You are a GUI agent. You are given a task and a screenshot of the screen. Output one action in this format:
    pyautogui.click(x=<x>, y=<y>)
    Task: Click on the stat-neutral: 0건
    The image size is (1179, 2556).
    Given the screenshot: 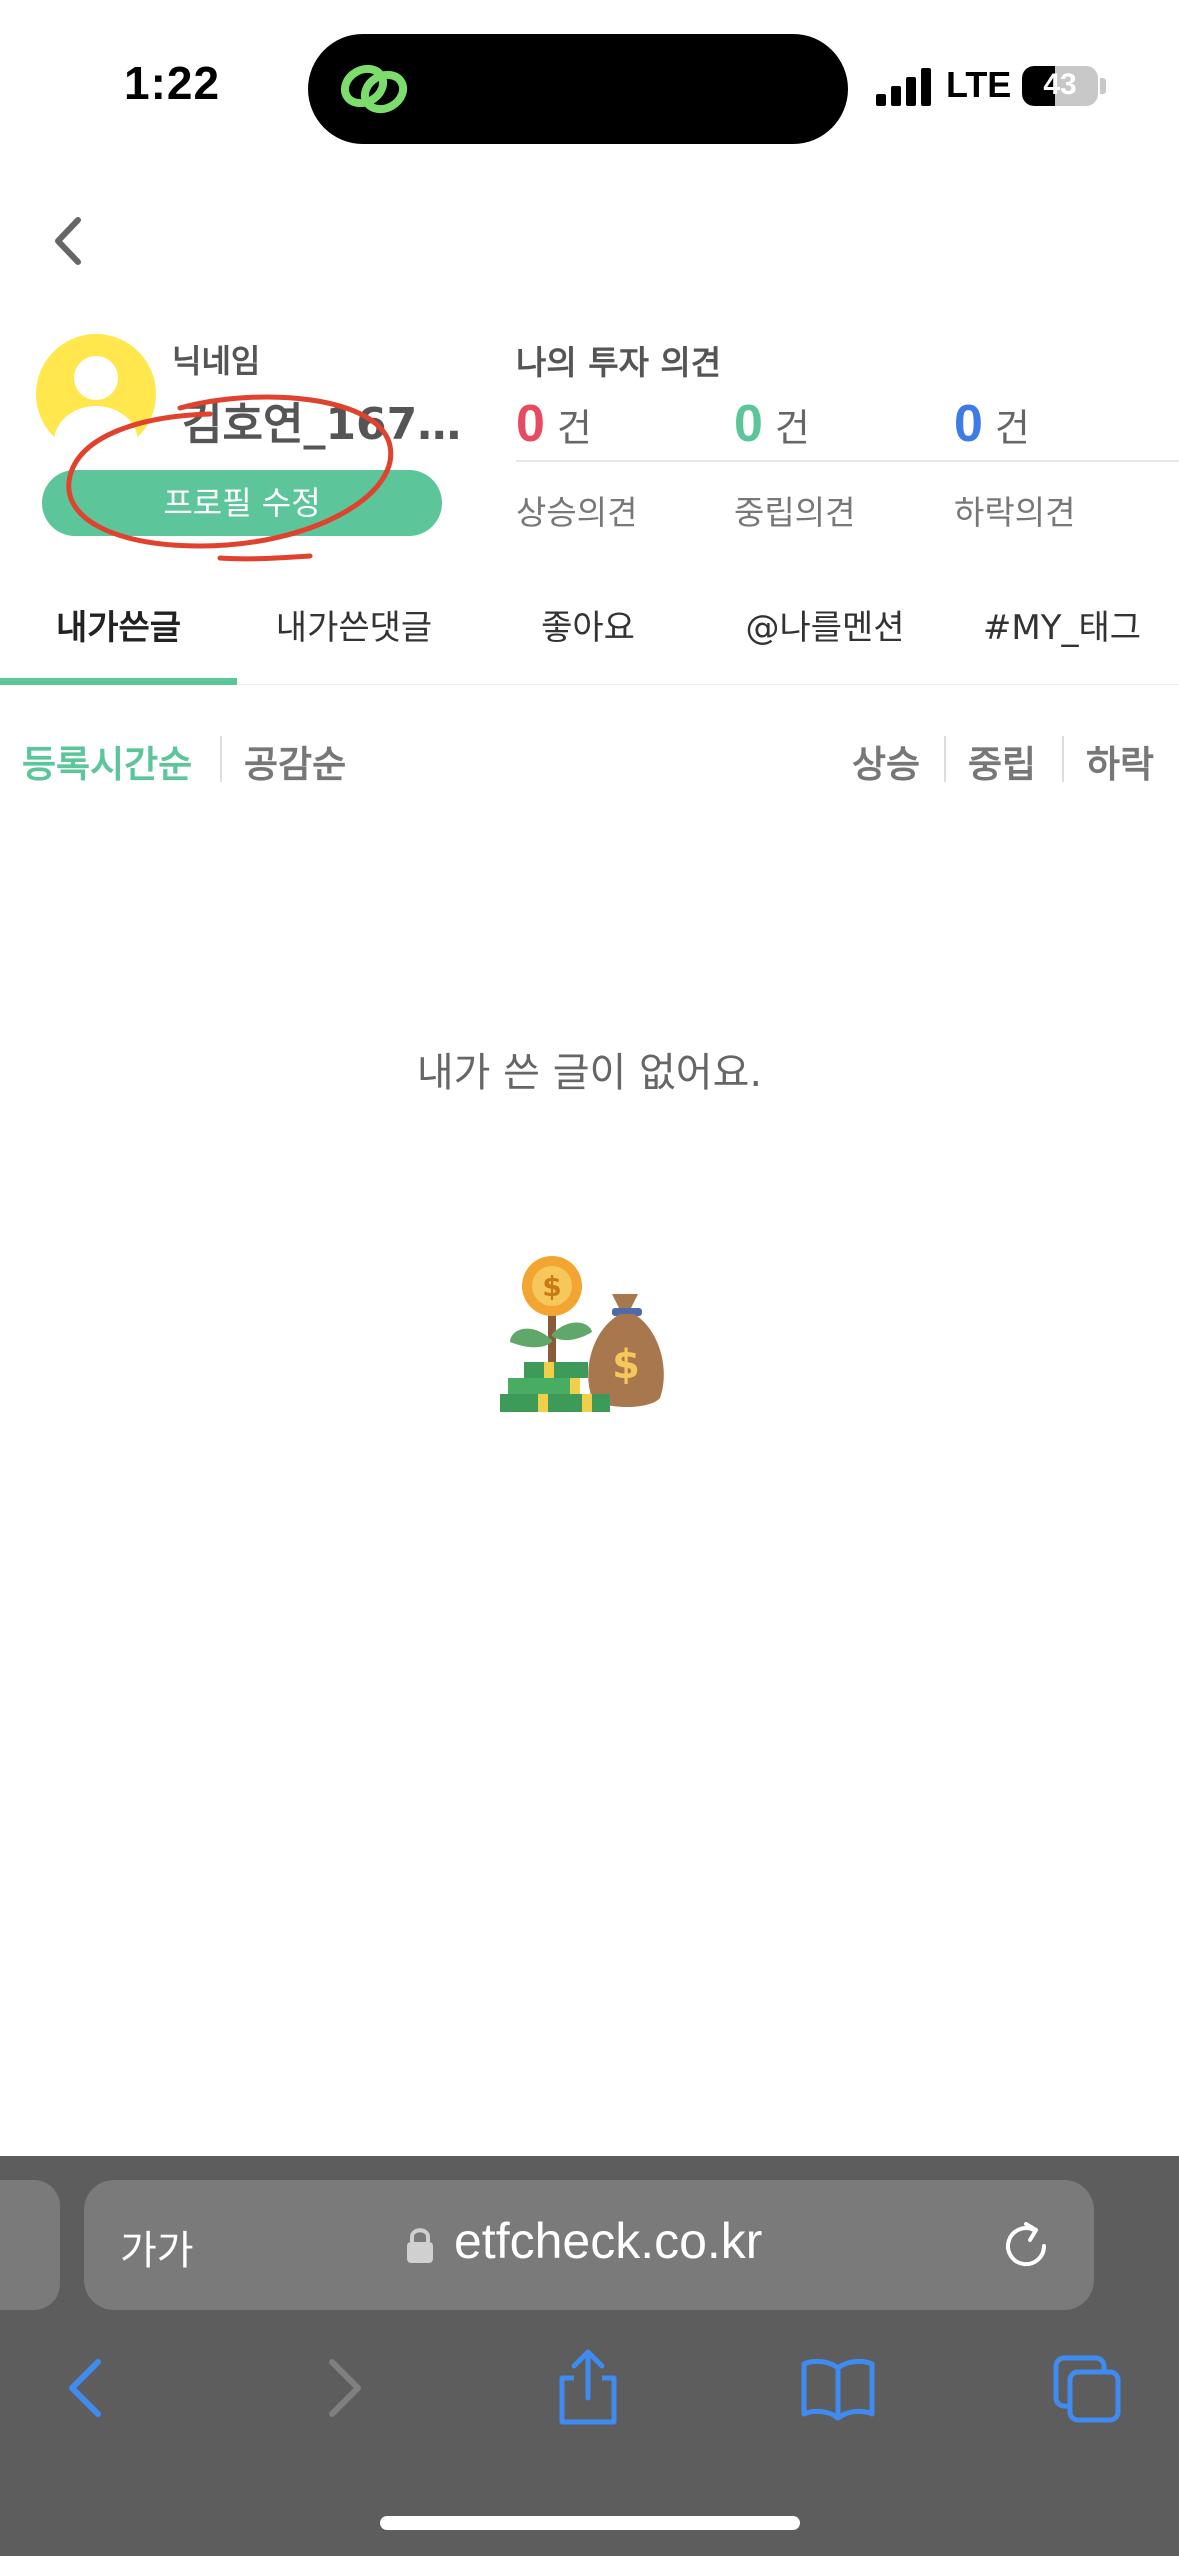 What is the action you would take?
    pyautogui.click(x=772, y=424)
    